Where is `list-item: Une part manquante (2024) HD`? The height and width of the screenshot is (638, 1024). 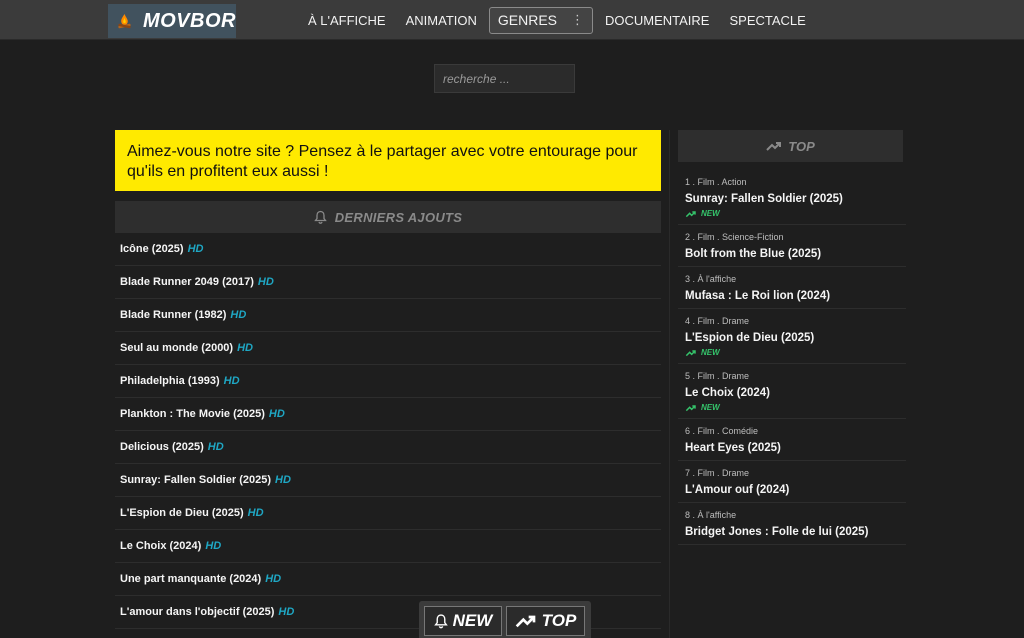 list-item: Une part manquante (2024) HD is located at coordinates (388, 579).